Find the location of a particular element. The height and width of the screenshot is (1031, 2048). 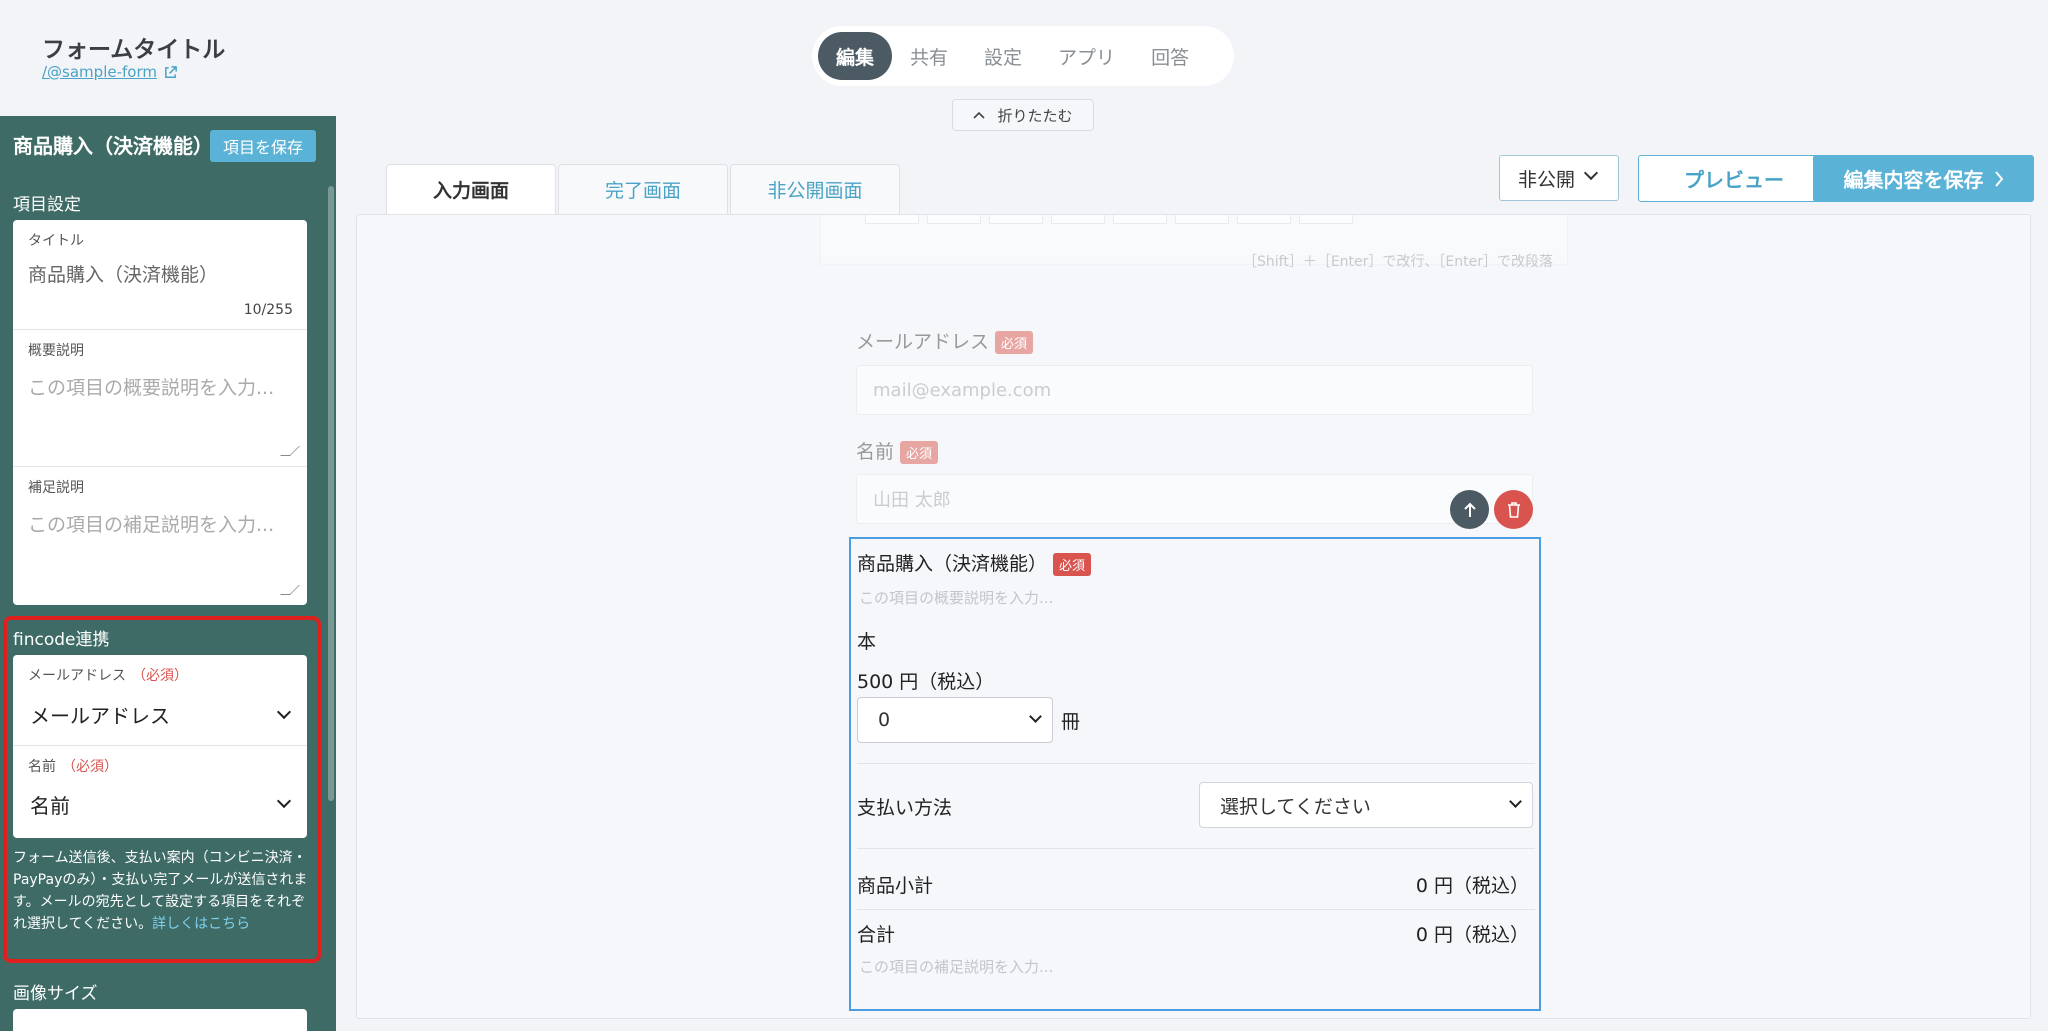

save-item-button: 項目を保存 is located at coordinates (263, 146).